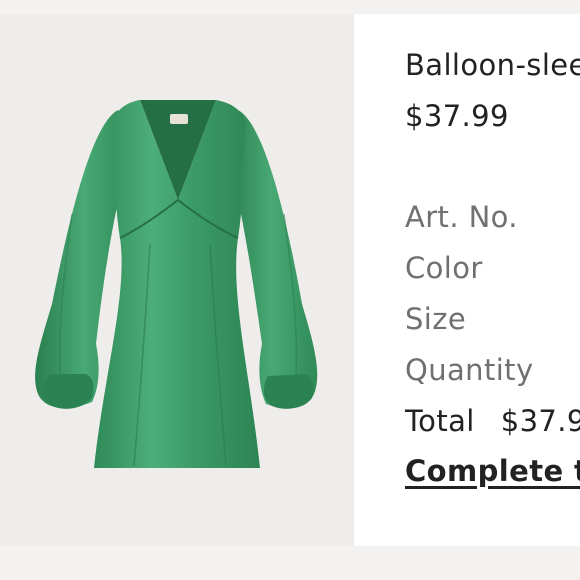  What do you see at coordinates (436, 319) in the screenshot?
I see `size-label: Size` at bounding box center [436, 319].